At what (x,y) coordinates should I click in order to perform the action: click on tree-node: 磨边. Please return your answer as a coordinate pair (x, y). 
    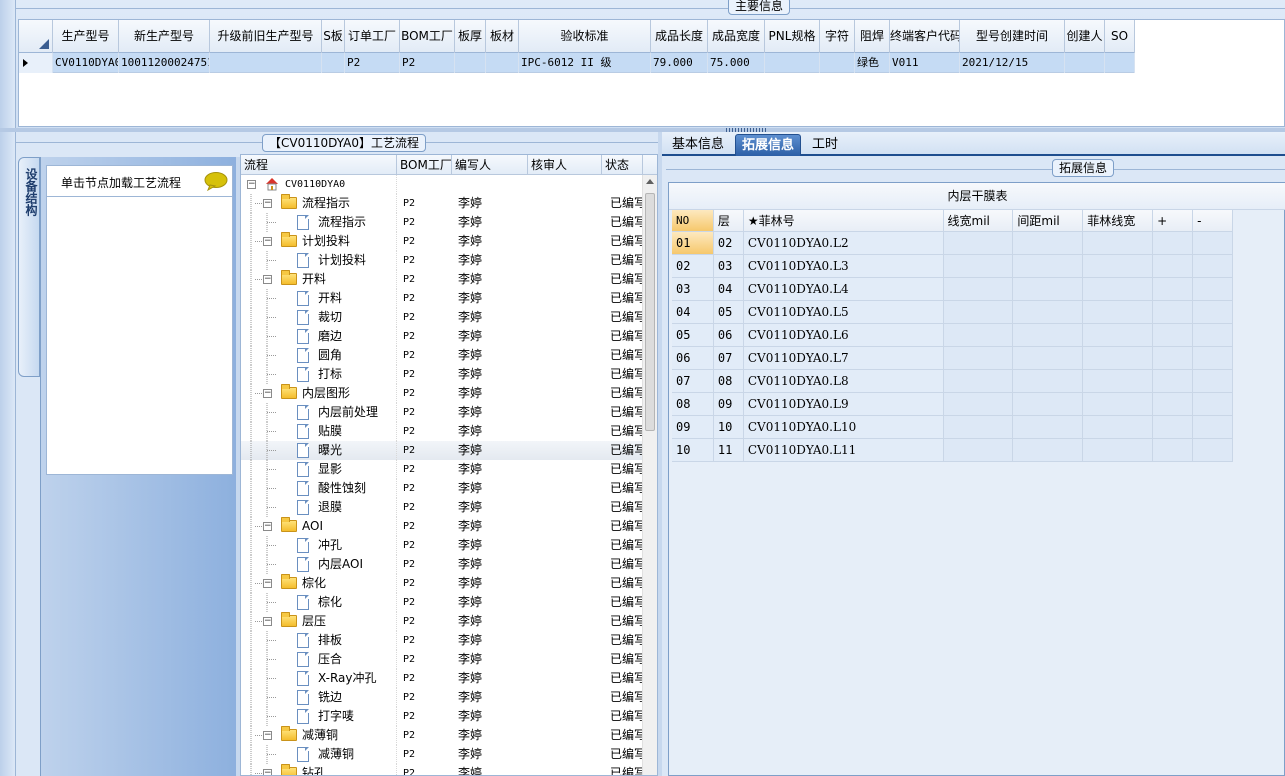
    Looking at the image, I should click on (319, 336).